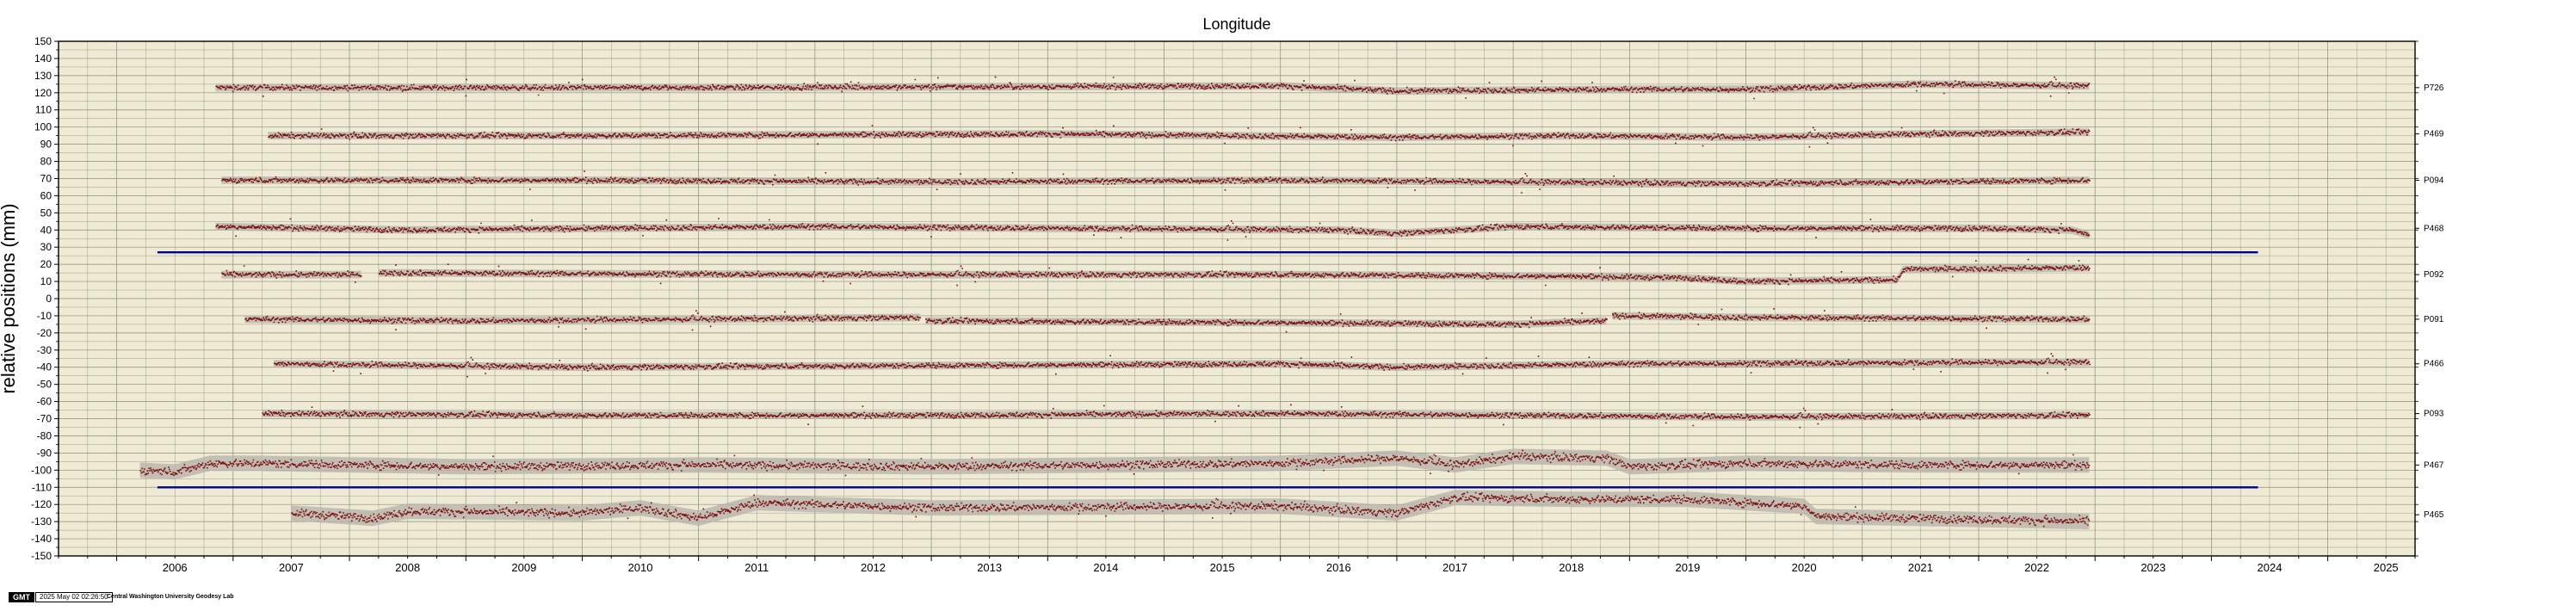 Image resolution: width=2576 pixels, height=611 pixels. What do you see at coordinates (43, 93) in the screenshot?
I see `y-tick-label: 120` at bounding box center [43, 93].